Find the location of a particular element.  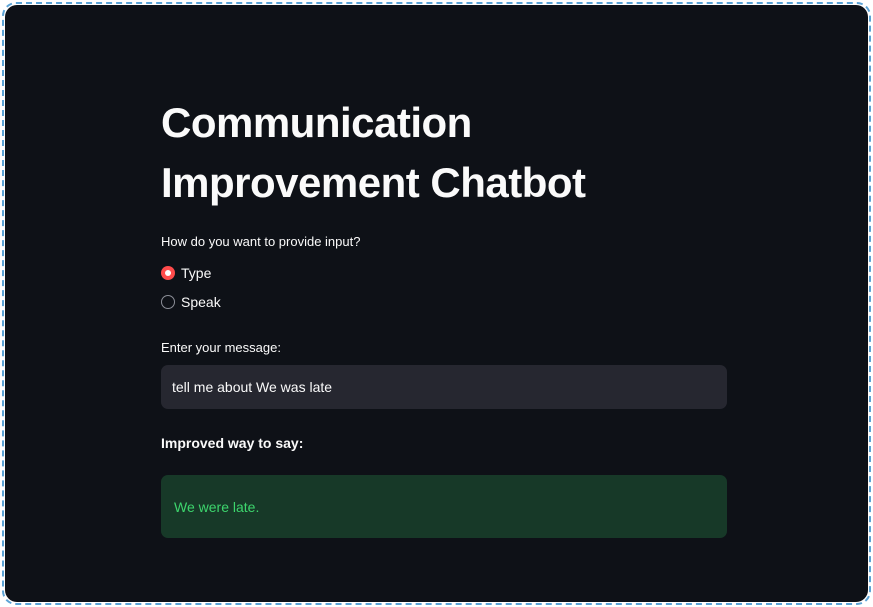

page-title: Communication Improvement Chatbot is located at coordinates (373, 152).